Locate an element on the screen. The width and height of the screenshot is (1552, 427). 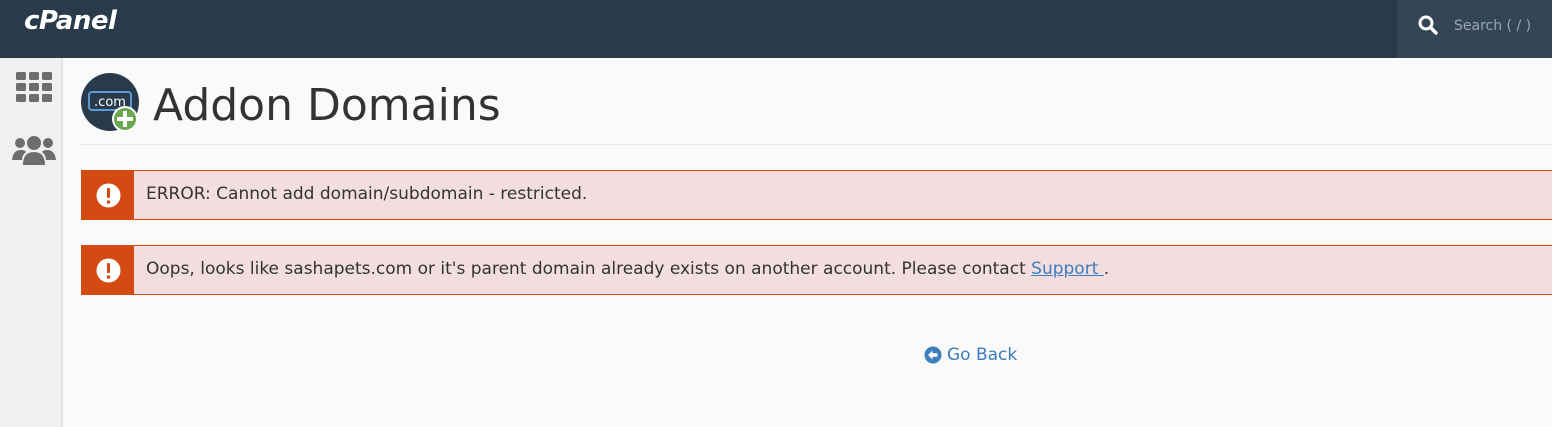
search-input: Search ( / ) is located at coordinates (1492, 26).